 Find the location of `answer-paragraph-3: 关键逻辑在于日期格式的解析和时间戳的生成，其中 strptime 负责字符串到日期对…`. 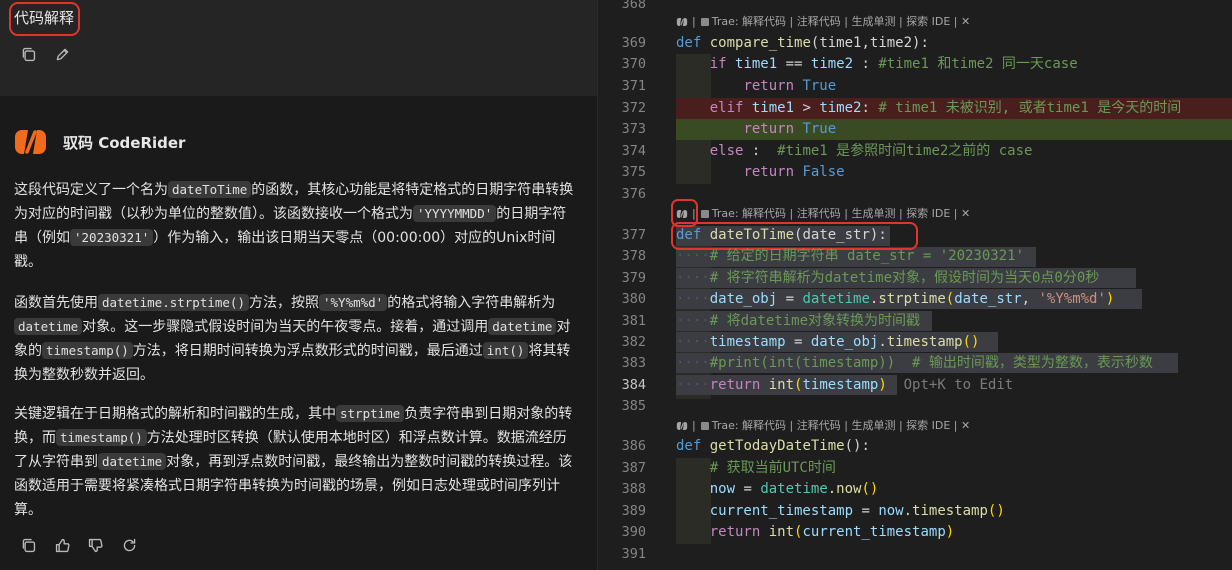

answer-paragraph-3: 关键逻辑在于日期格式的解析和时间戳的生成，其中 strptime 负责字符串到日期对… is located at coordinates (293, 461).